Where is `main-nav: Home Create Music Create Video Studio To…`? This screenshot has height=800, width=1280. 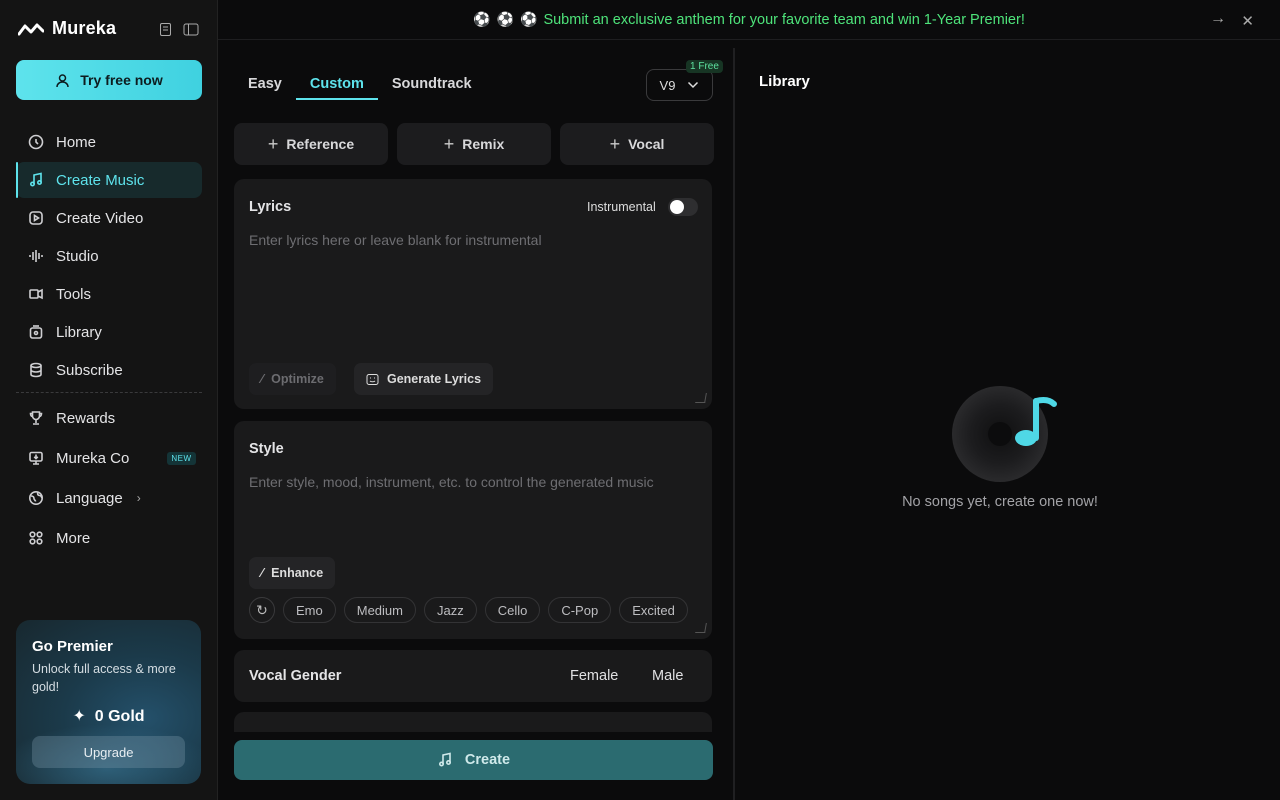
main-nav: Home Create Music Create Video Studio To… is located at coordinates (109, 257).